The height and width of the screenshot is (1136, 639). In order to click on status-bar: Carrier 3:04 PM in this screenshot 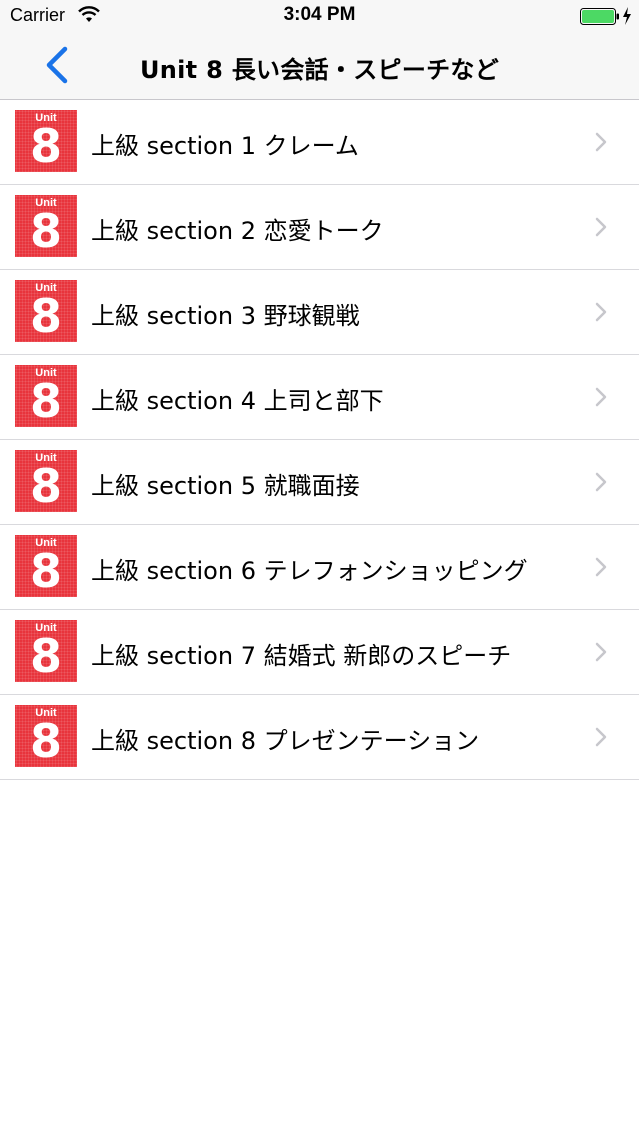, I will do `click(319, 16)`.